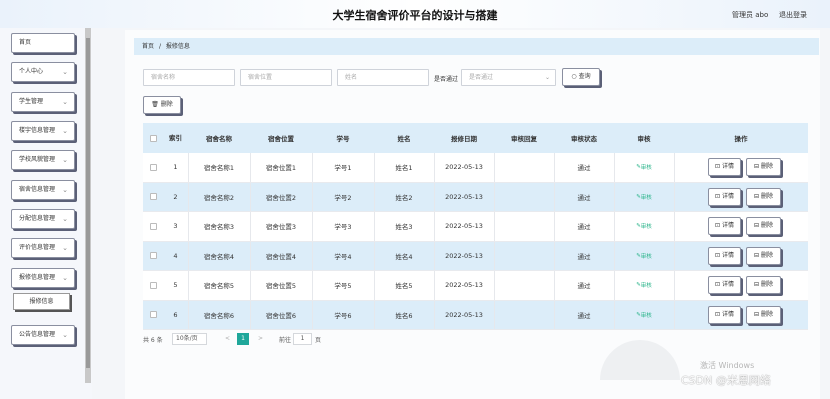 Image resolution: width=830 pixels, height=399 pixels. Describe the element at coordinates (404, 315) in the screenshot. I see `cell-sname: 姓名6` at that location.